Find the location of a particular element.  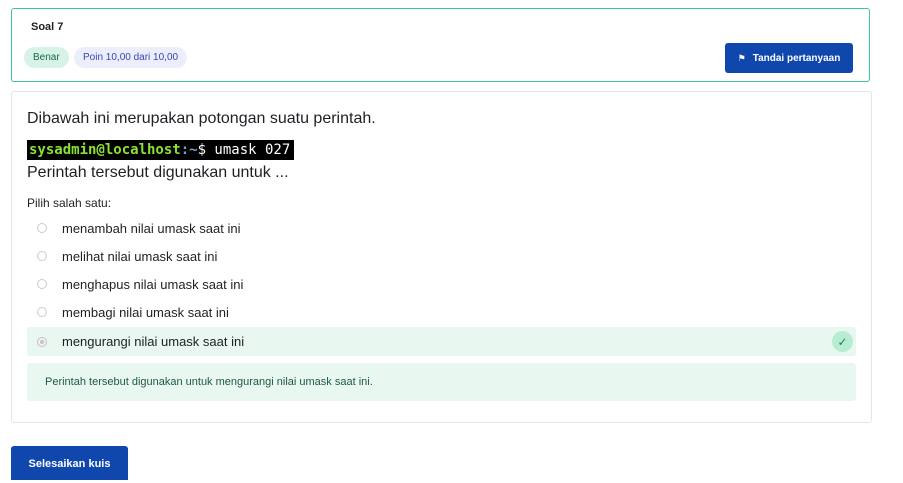

terminal-path: :~ is located at coordinates (189, 150).